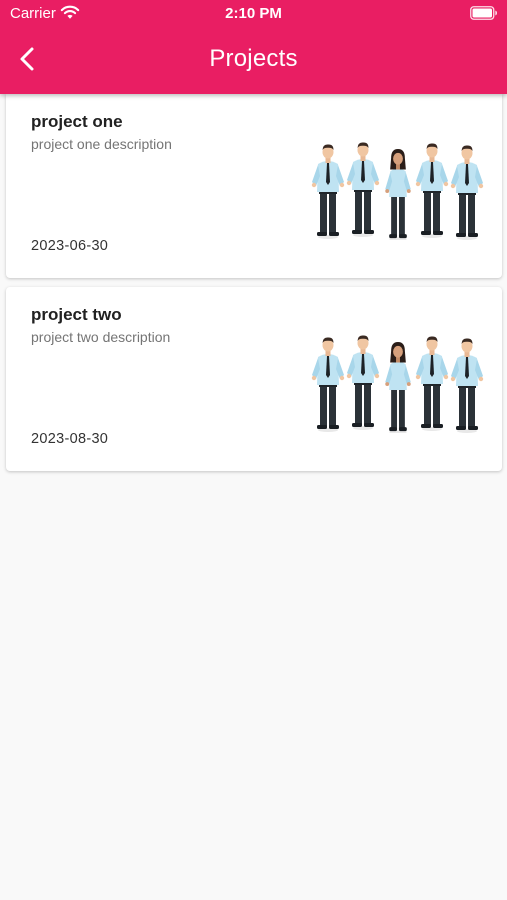 Image resolution: width=507 pixels, height=900 pixels. Describe the element at coordinates (101, 337) in the screenshot. I see `project-description: project two description` at that location.